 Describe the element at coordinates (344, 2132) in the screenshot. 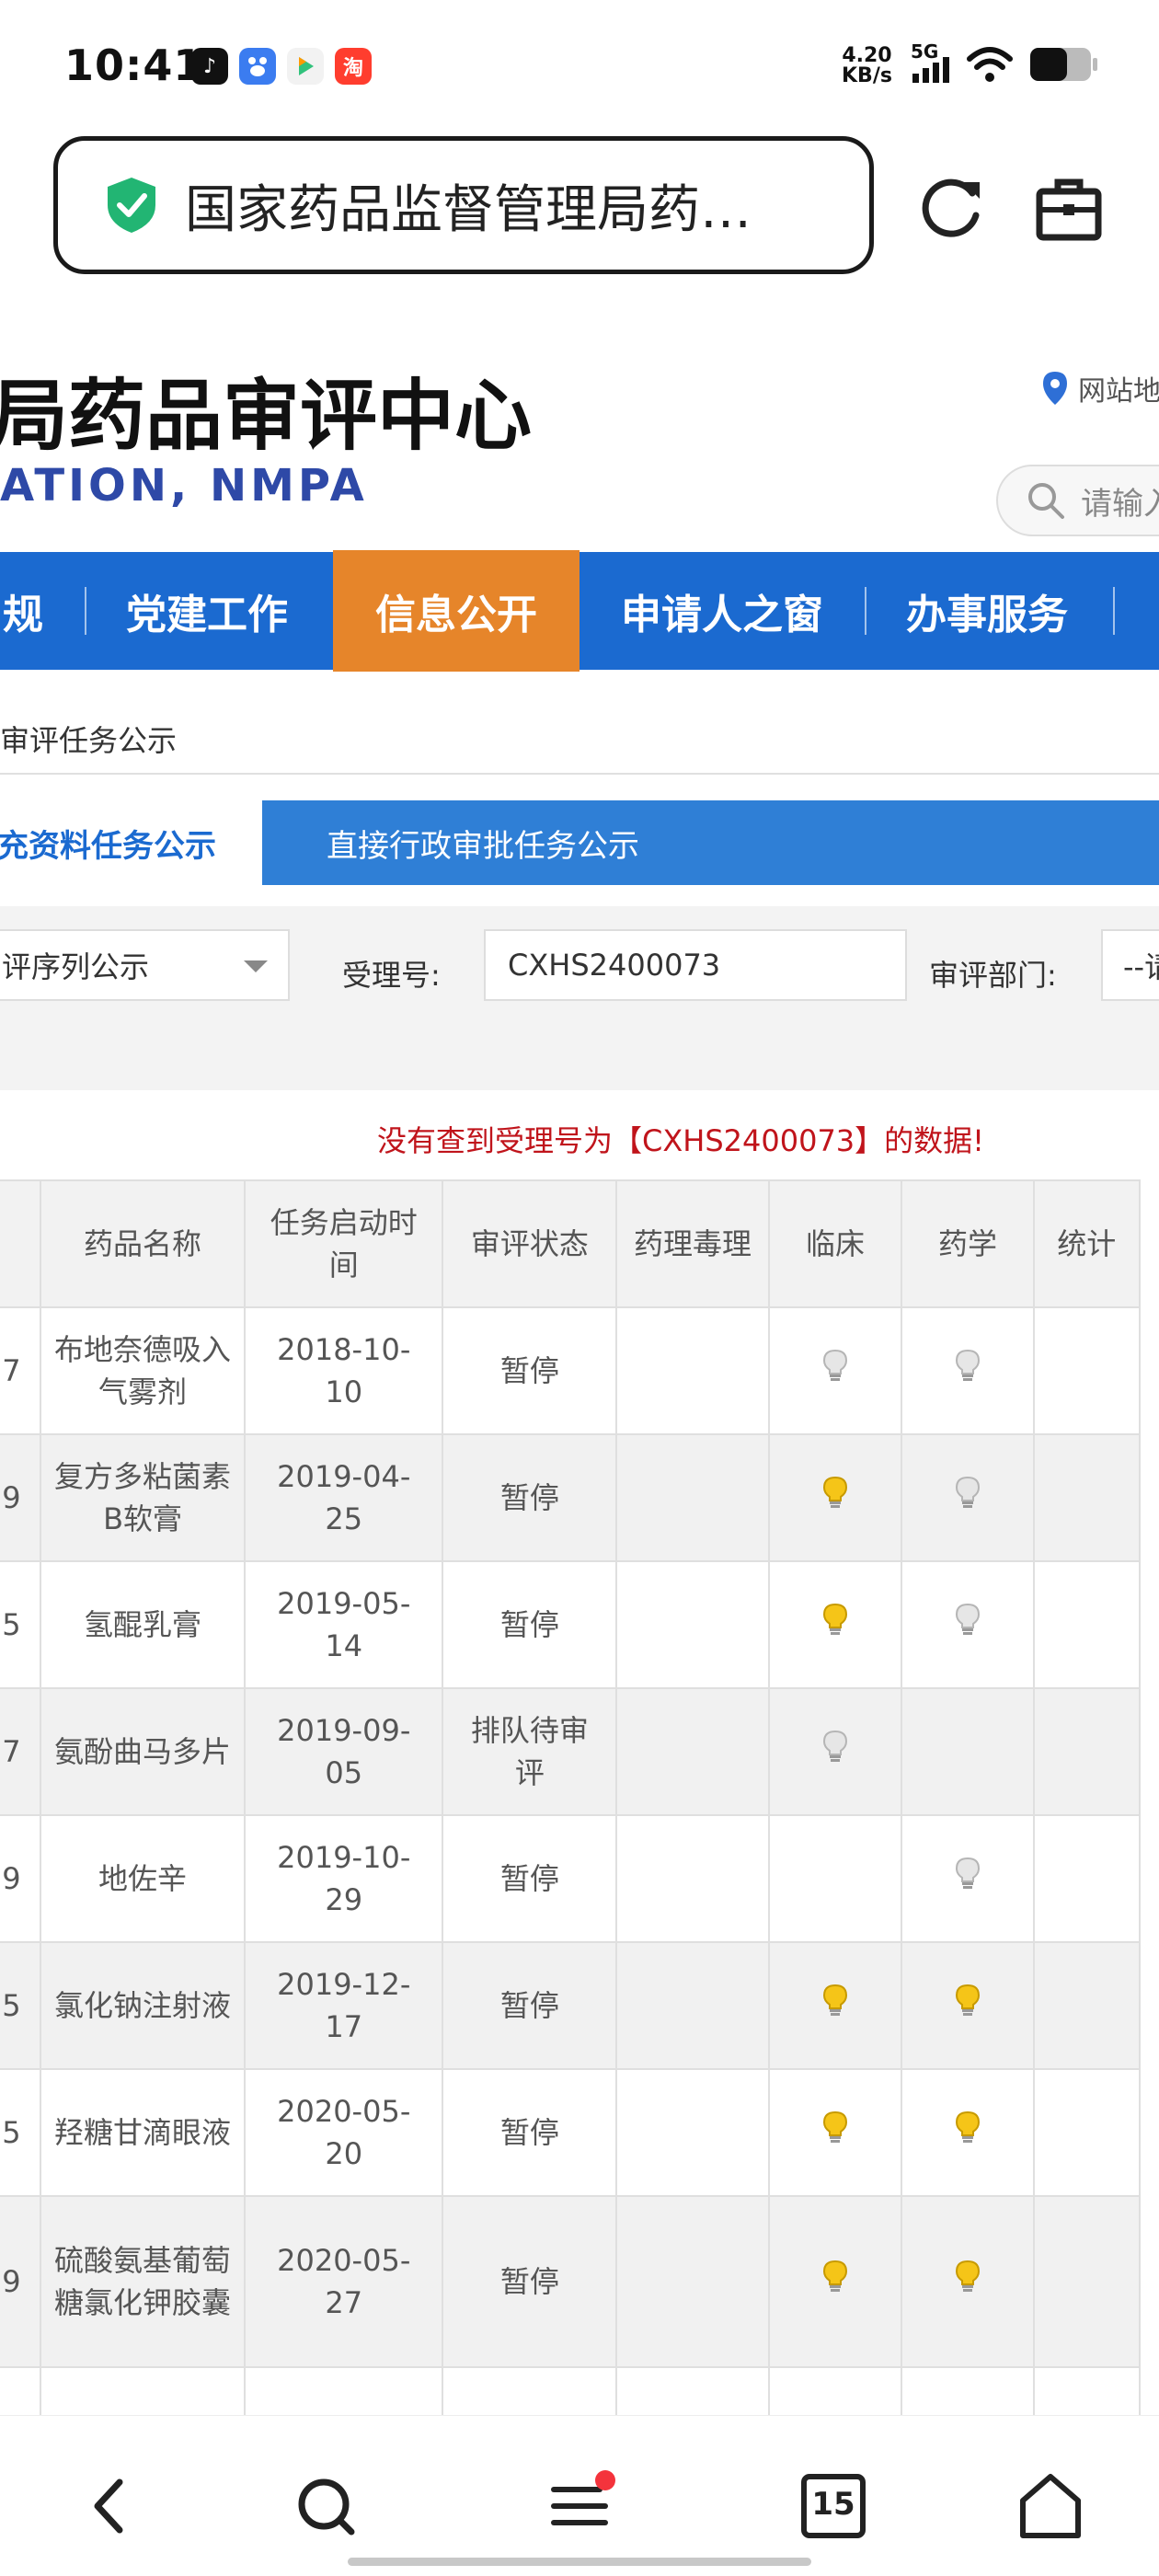

I see `start-date: 2020-05-20` at that location.